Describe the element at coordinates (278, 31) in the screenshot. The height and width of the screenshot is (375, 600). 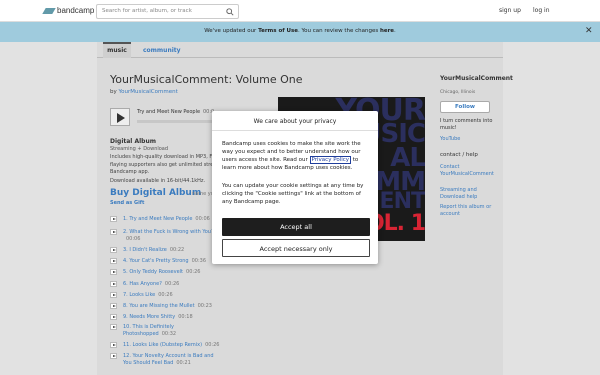
I see `terms-of-use-link: Terms of Use` at that location.